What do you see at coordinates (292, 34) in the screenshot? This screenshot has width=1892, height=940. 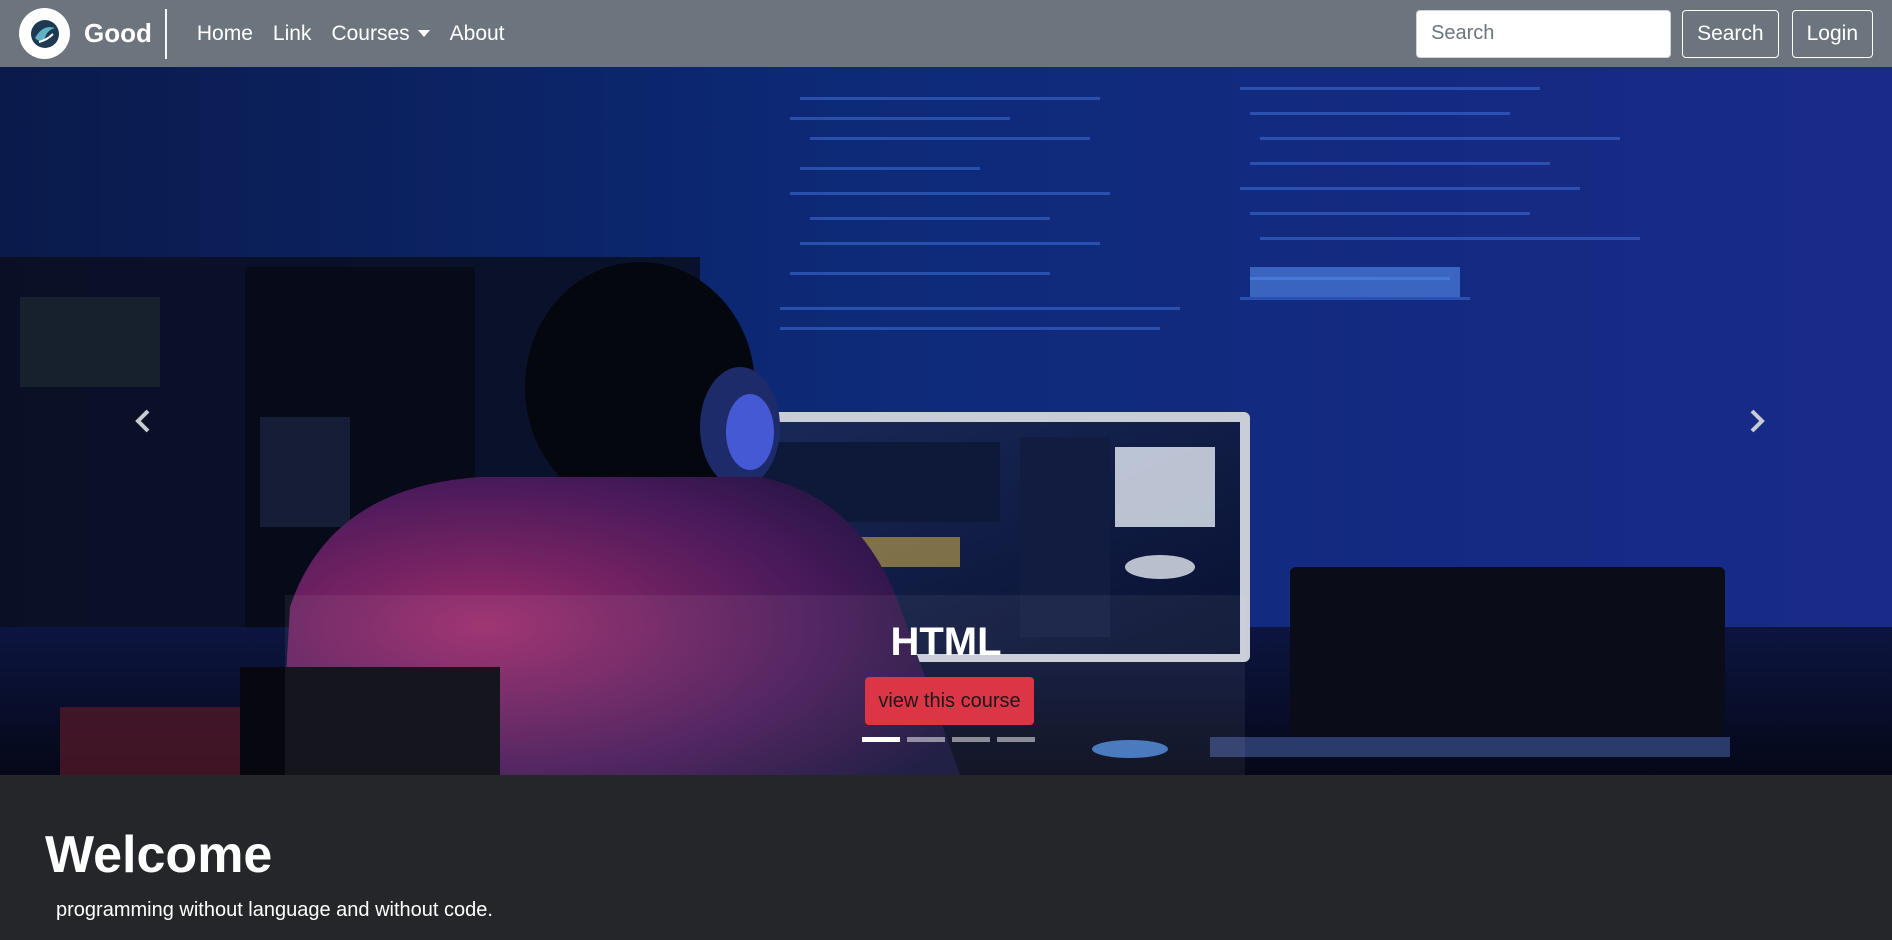 I see `nav-link-link: Link` at bounding box center [292, 34].